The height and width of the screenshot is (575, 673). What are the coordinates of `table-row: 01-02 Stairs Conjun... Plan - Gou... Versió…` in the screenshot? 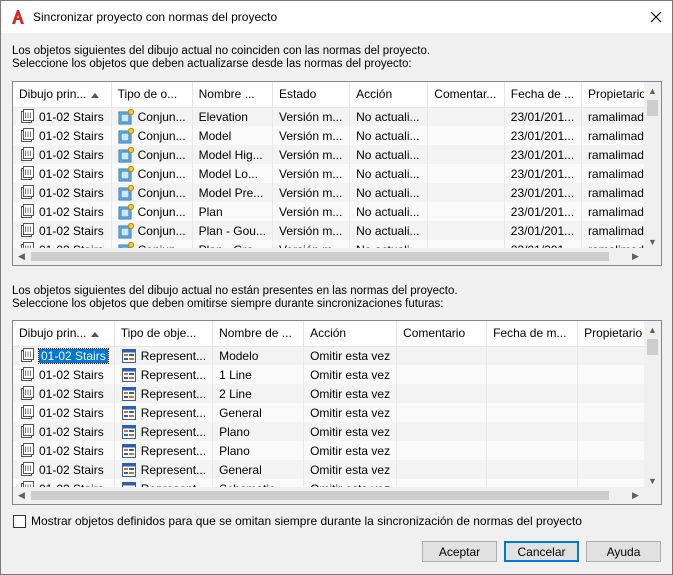 It's located at (337, 230).